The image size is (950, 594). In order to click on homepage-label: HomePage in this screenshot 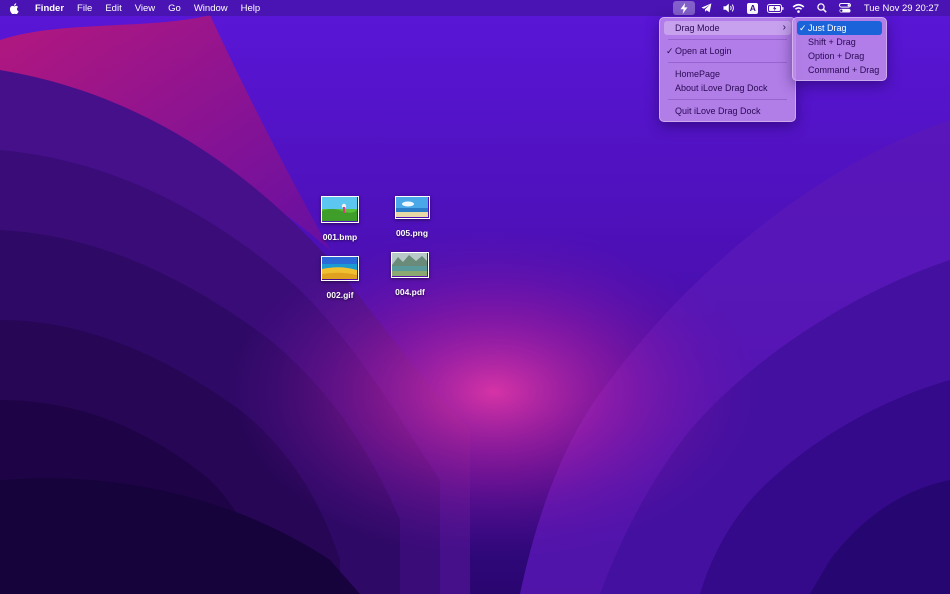, I will do `click(698, 74)`.